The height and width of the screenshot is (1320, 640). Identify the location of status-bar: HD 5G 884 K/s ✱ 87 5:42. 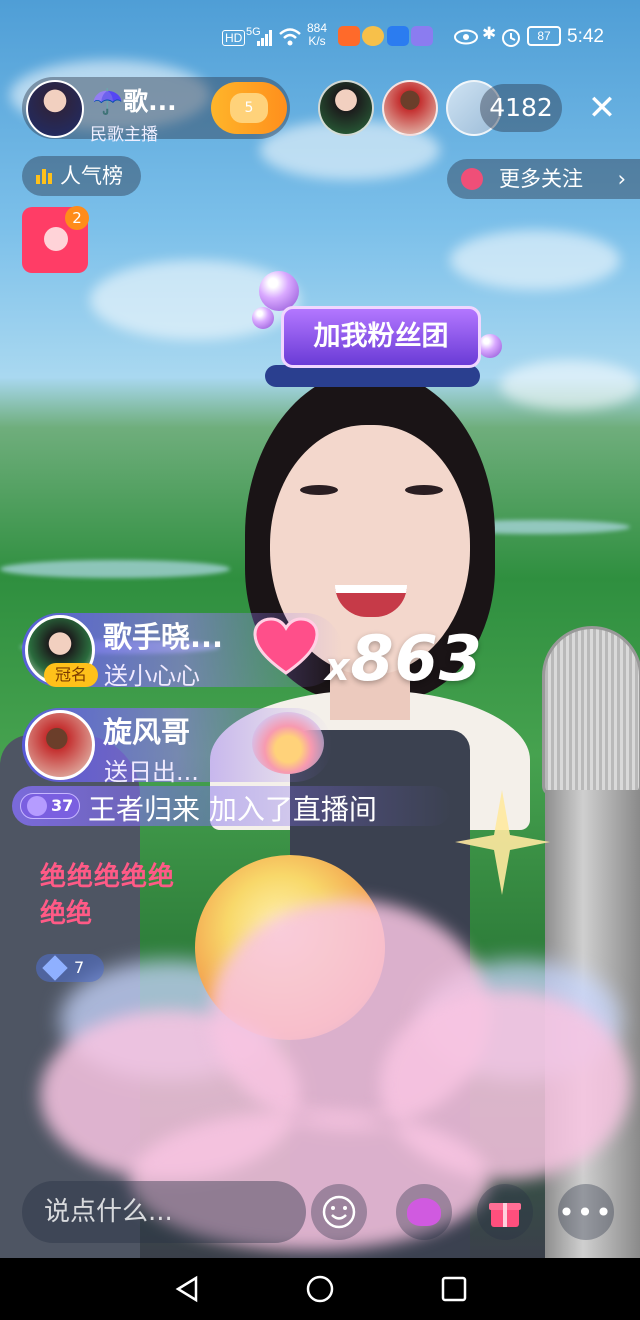
(320, 37).